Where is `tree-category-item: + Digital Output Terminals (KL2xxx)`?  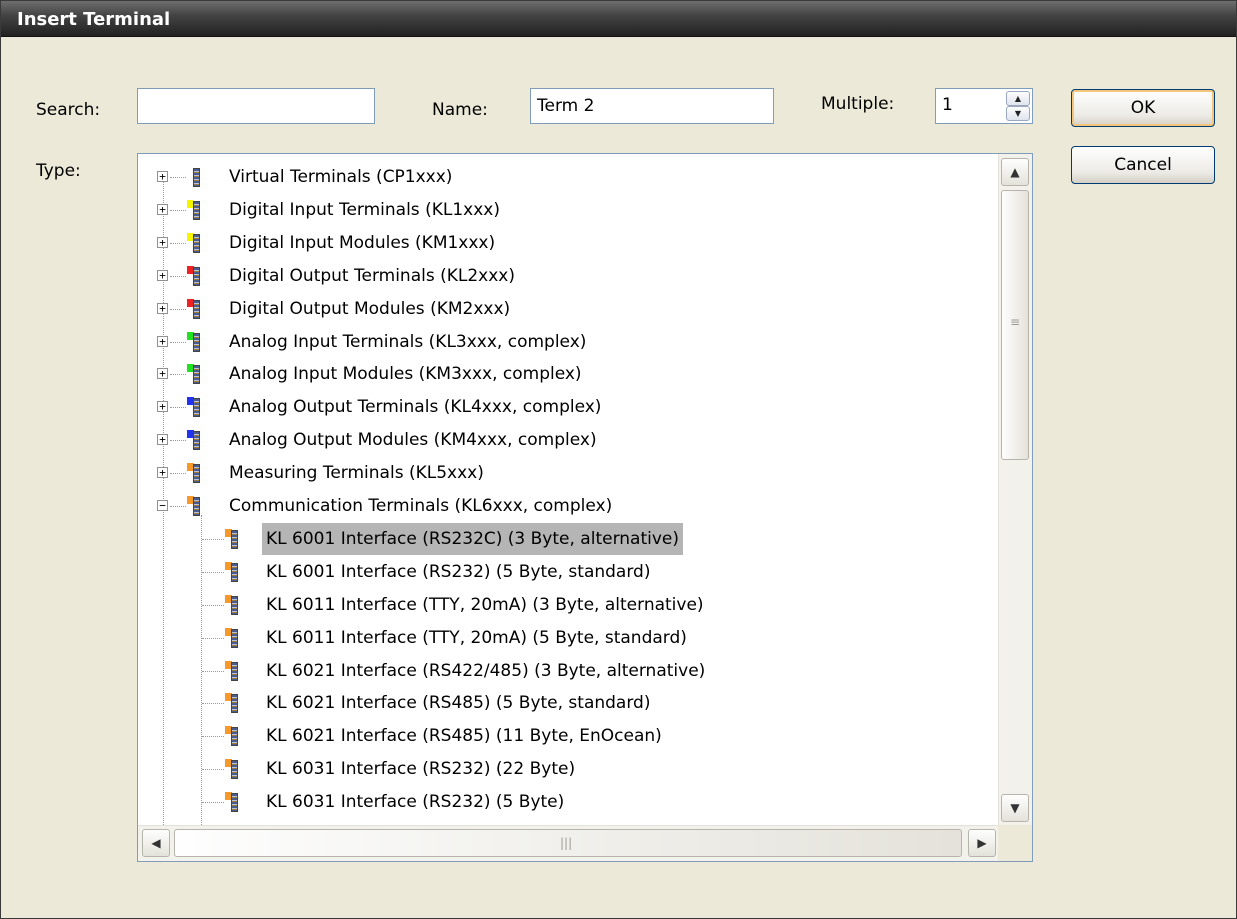 tree-category-item: + Digital Output Terminals (KL2xxx) is located at coordinates (563, 276).